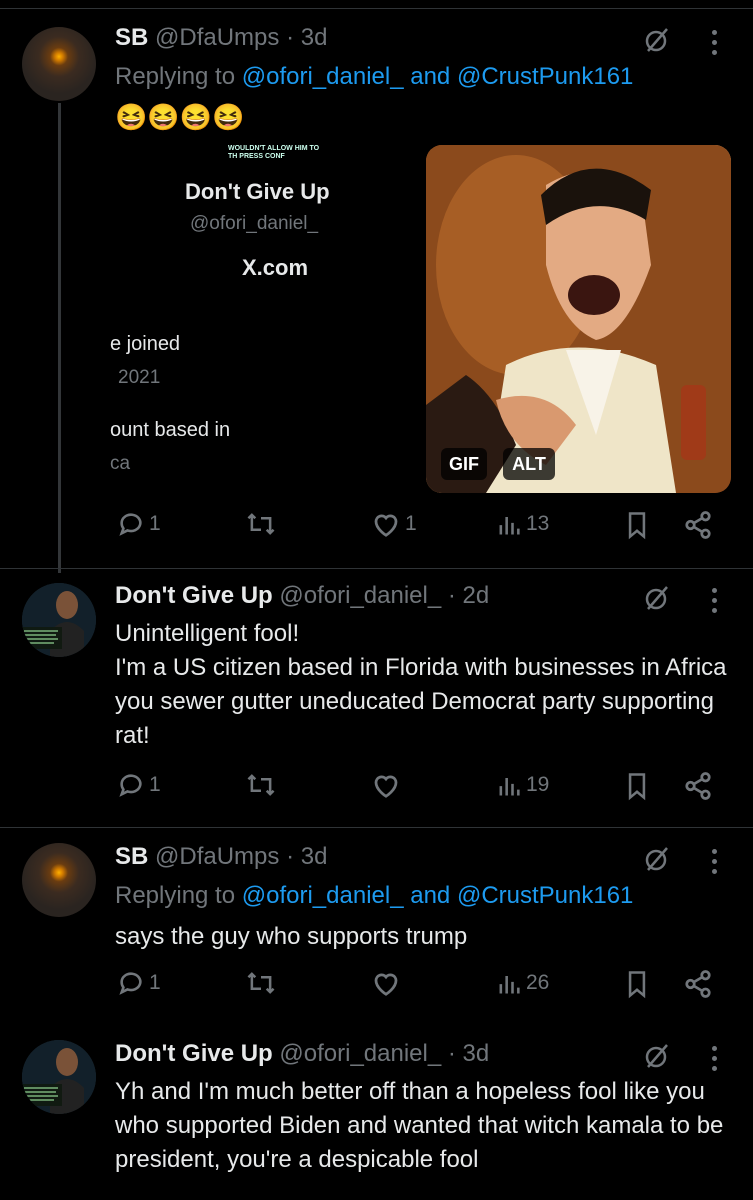 This screenshot has height=1200, width=753. Describe the element at coordinates (522, 785) in the screenshot. I see `views-button: 19` at that location.